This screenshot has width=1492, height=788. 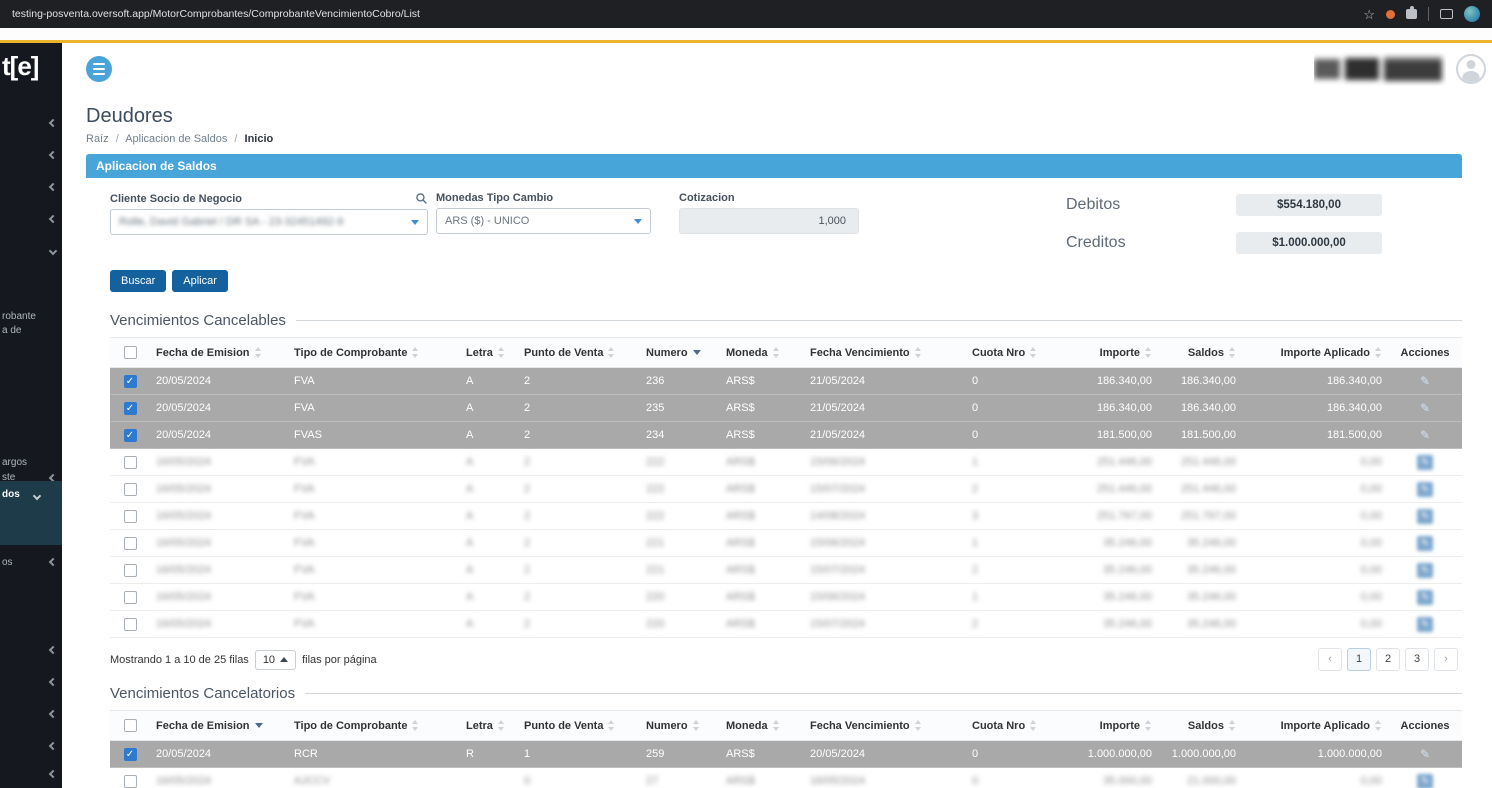 What do you see at coordinates (275, 659) in the screenshot?
I see `rows-per-page-select: 10` at bounding box center [275, 659].